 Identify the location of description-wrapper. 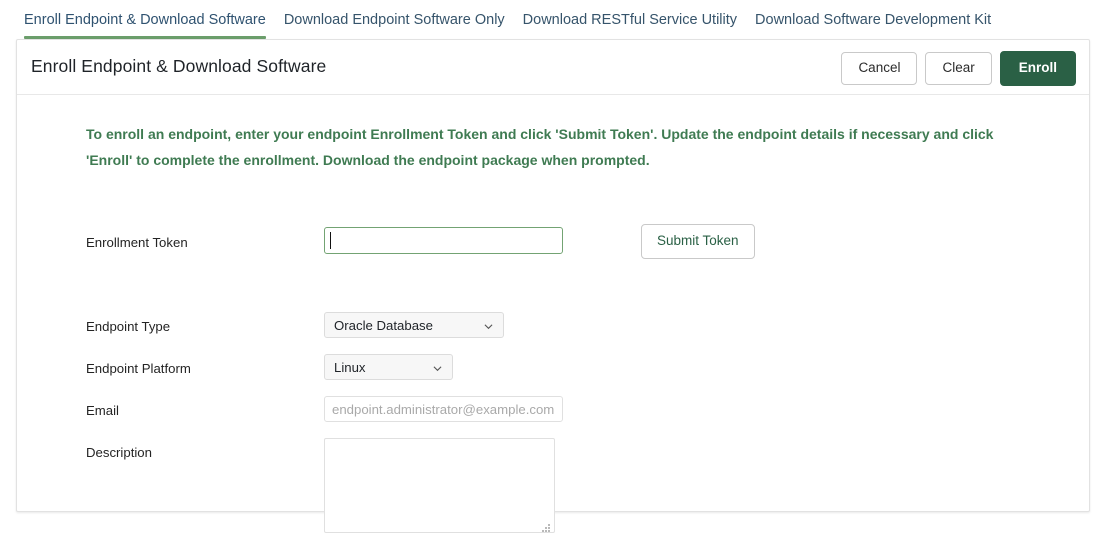
(439, 485).